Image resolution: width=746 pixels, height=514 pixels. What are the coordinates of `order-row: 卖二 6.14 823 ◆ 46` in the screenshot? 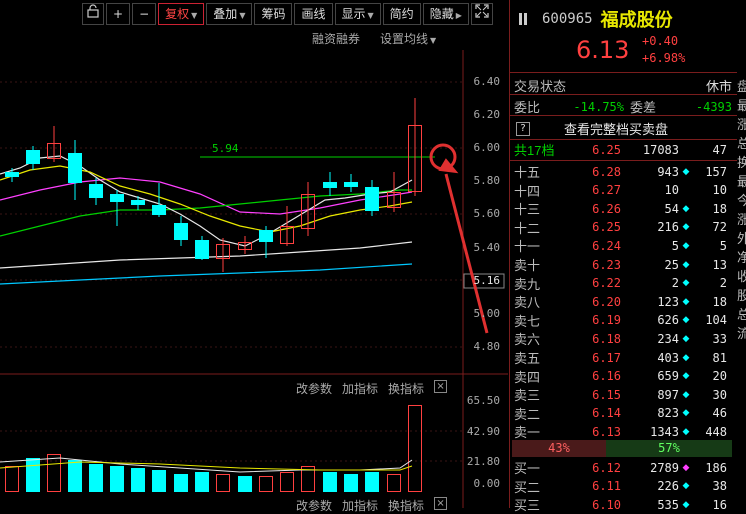 It's located at (623, 413).